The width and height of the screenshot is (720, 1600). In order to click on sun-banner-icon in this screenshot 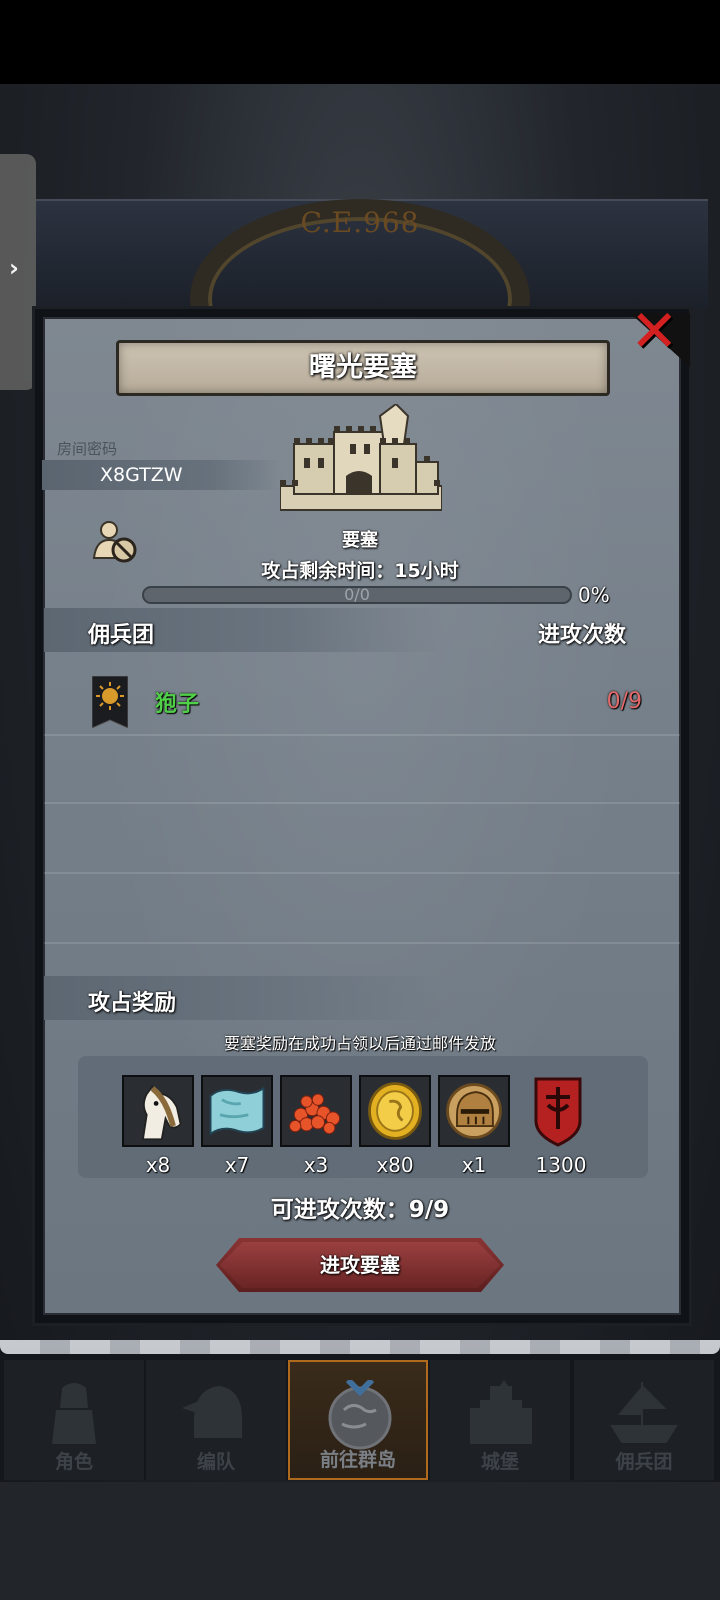, I will do `click(110, 702)`.